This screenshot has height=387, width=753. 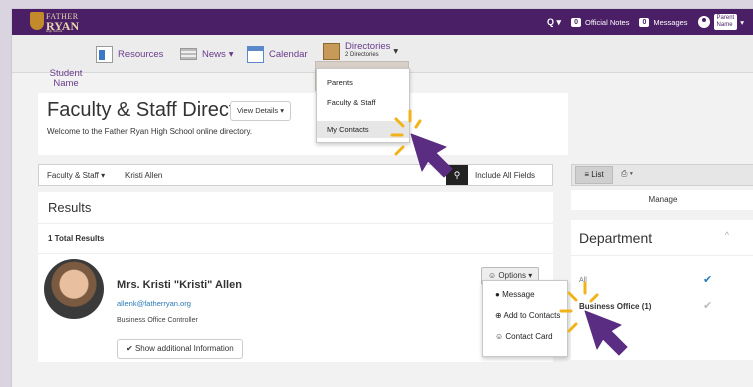 I want to click on search-input: Kristi Allen, so click(x=143, y=175).